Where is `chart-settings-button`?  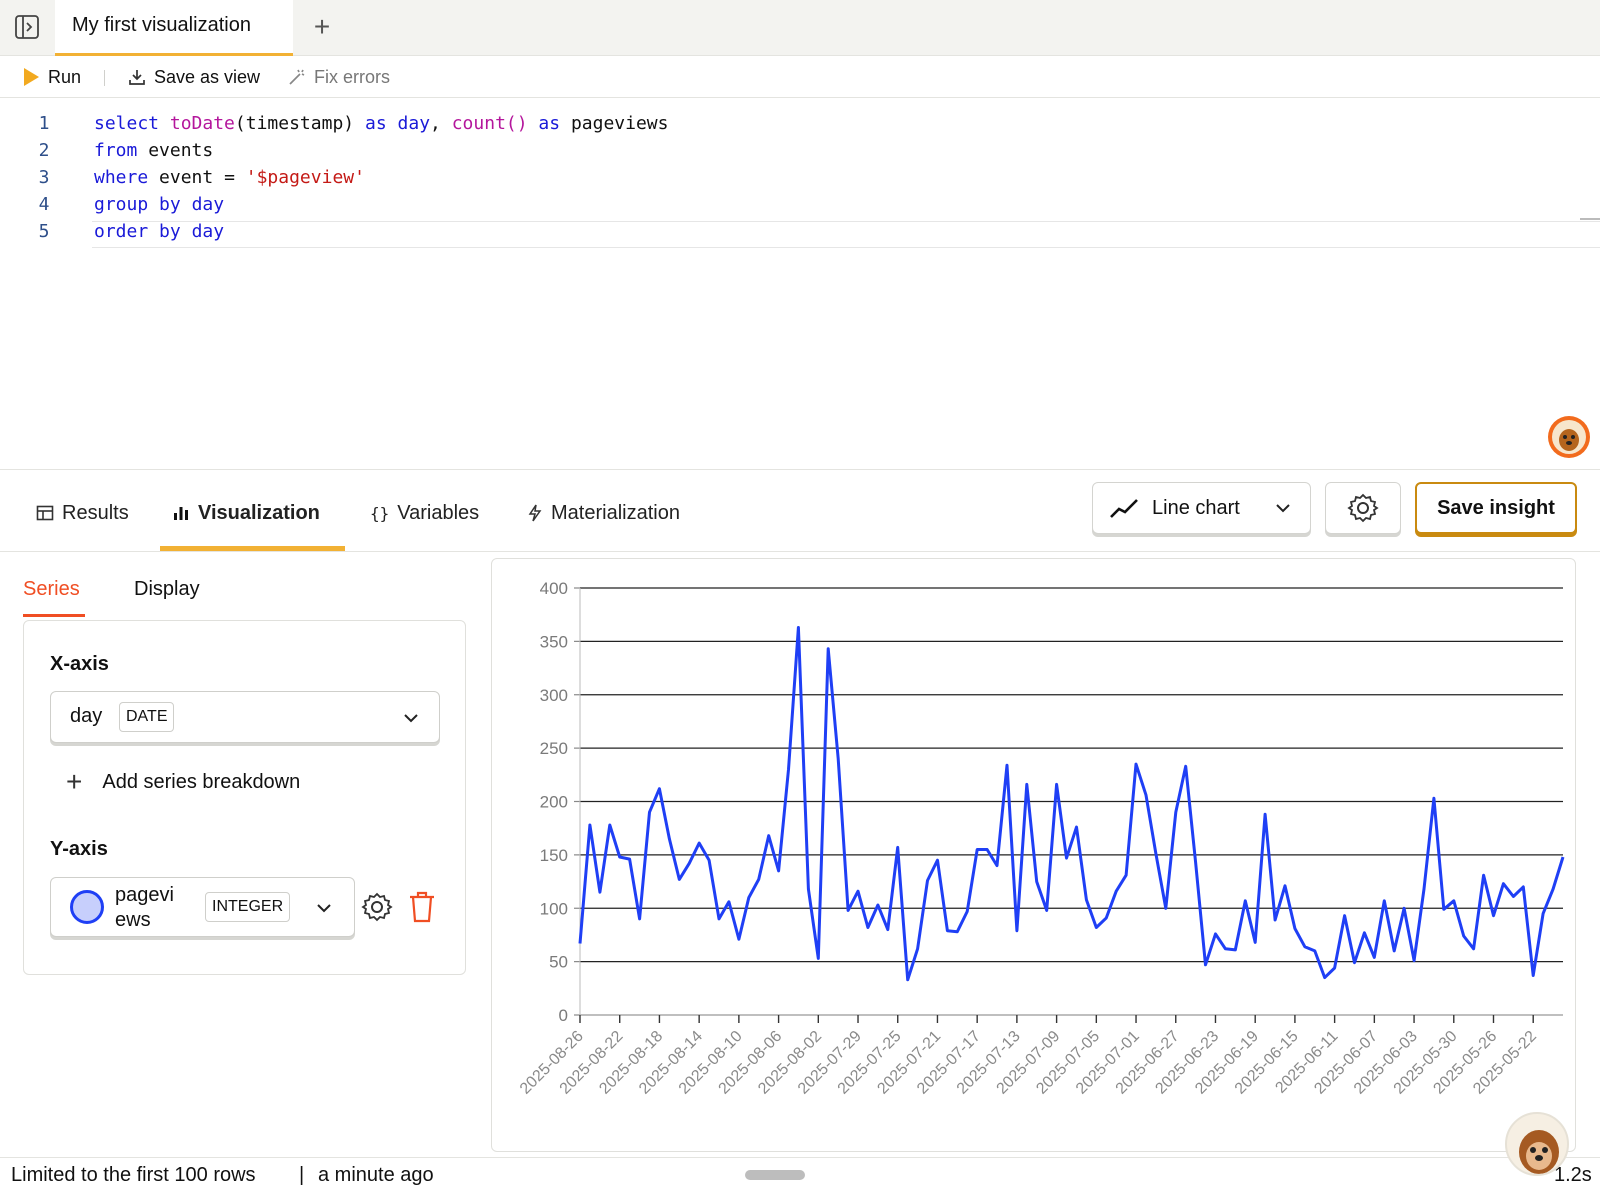 chart-settings-button is located at coordinates (1363, 508).